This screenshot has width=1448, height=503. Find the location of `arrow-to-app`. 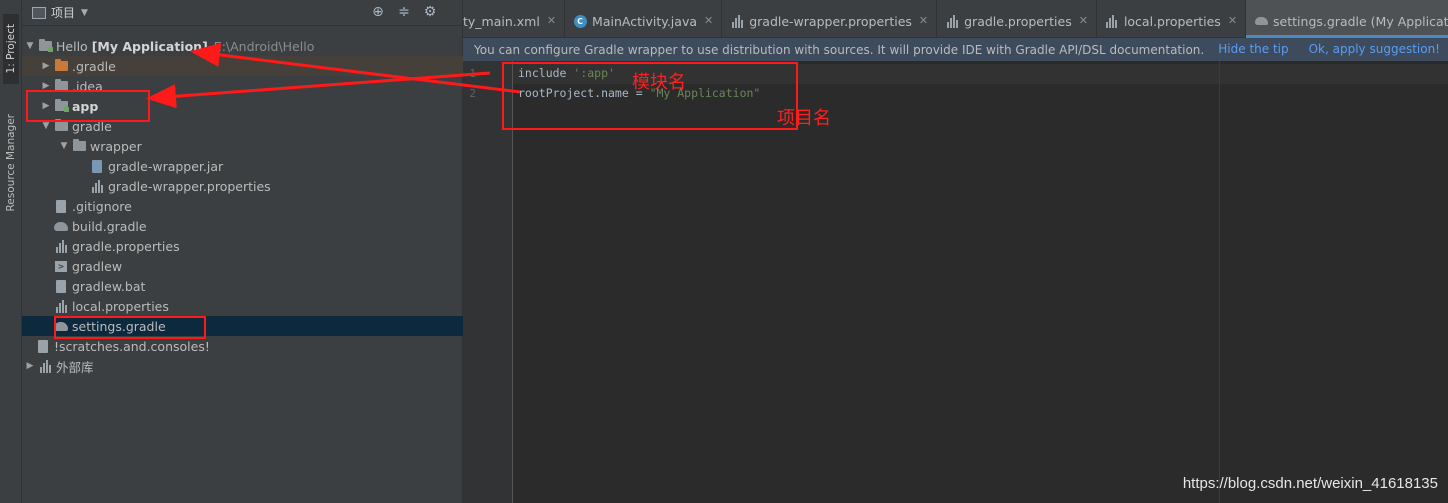

arrow-to-app is located at coordinates (318, 90).